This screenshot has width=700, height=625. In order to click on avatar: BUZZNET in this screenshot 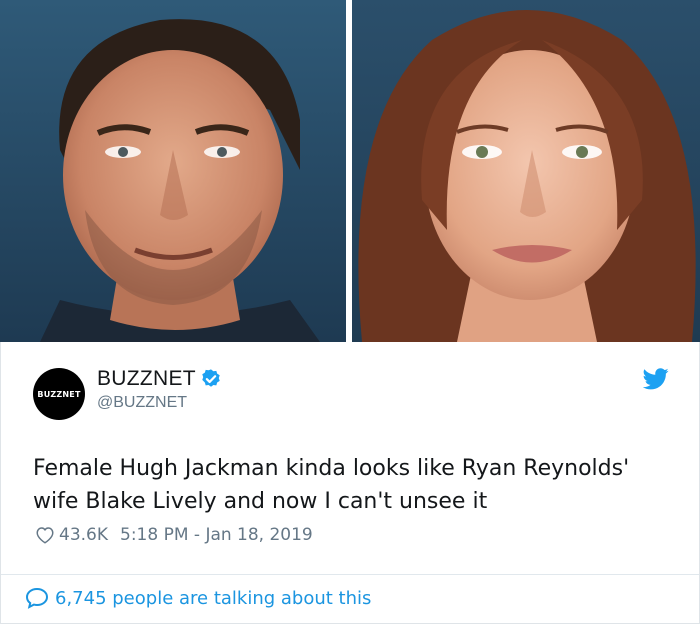, I will do `click(59, 394)`.